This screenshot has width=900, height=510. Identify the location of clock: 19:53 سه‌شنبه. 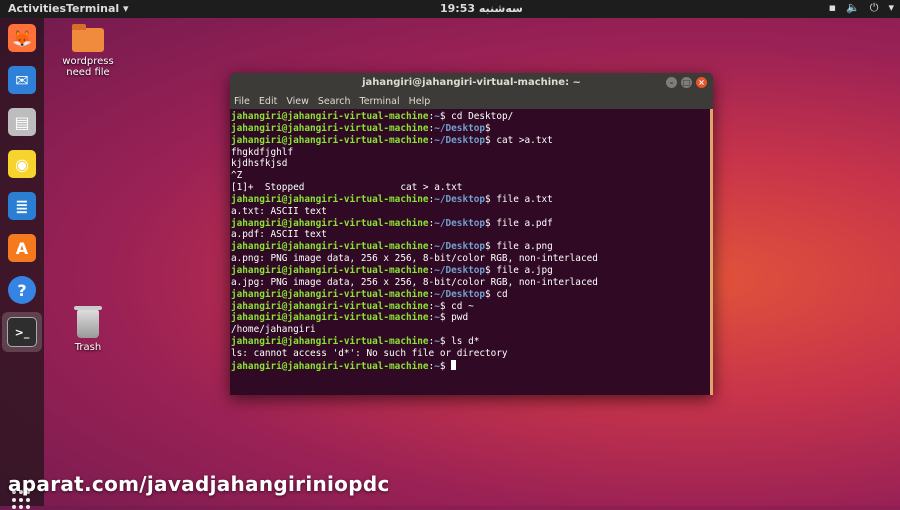
(481, 8).